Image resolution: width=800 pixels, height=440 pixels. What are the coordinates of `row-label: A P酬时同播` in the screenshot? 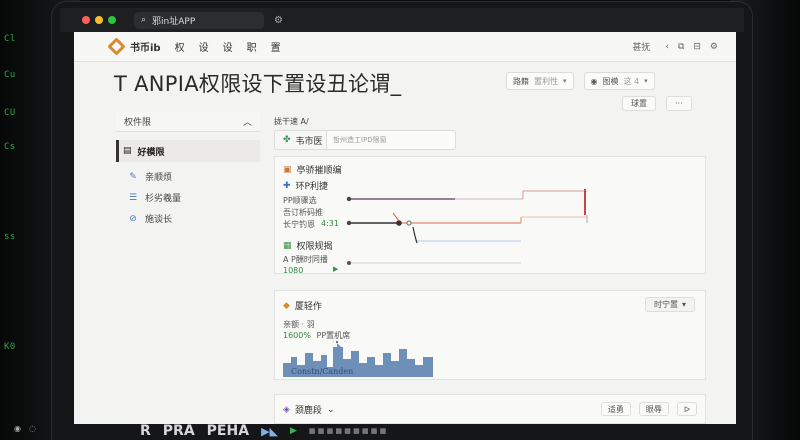 It's located at (305, 259).